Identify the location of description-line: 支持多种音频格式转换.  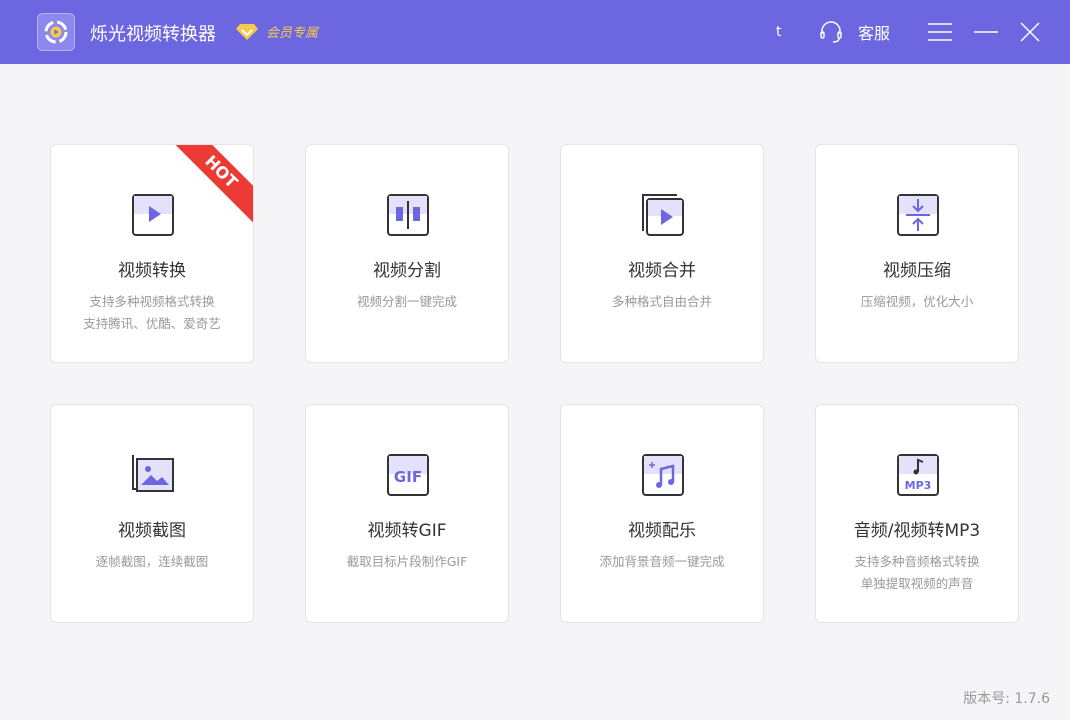
(917, 561).